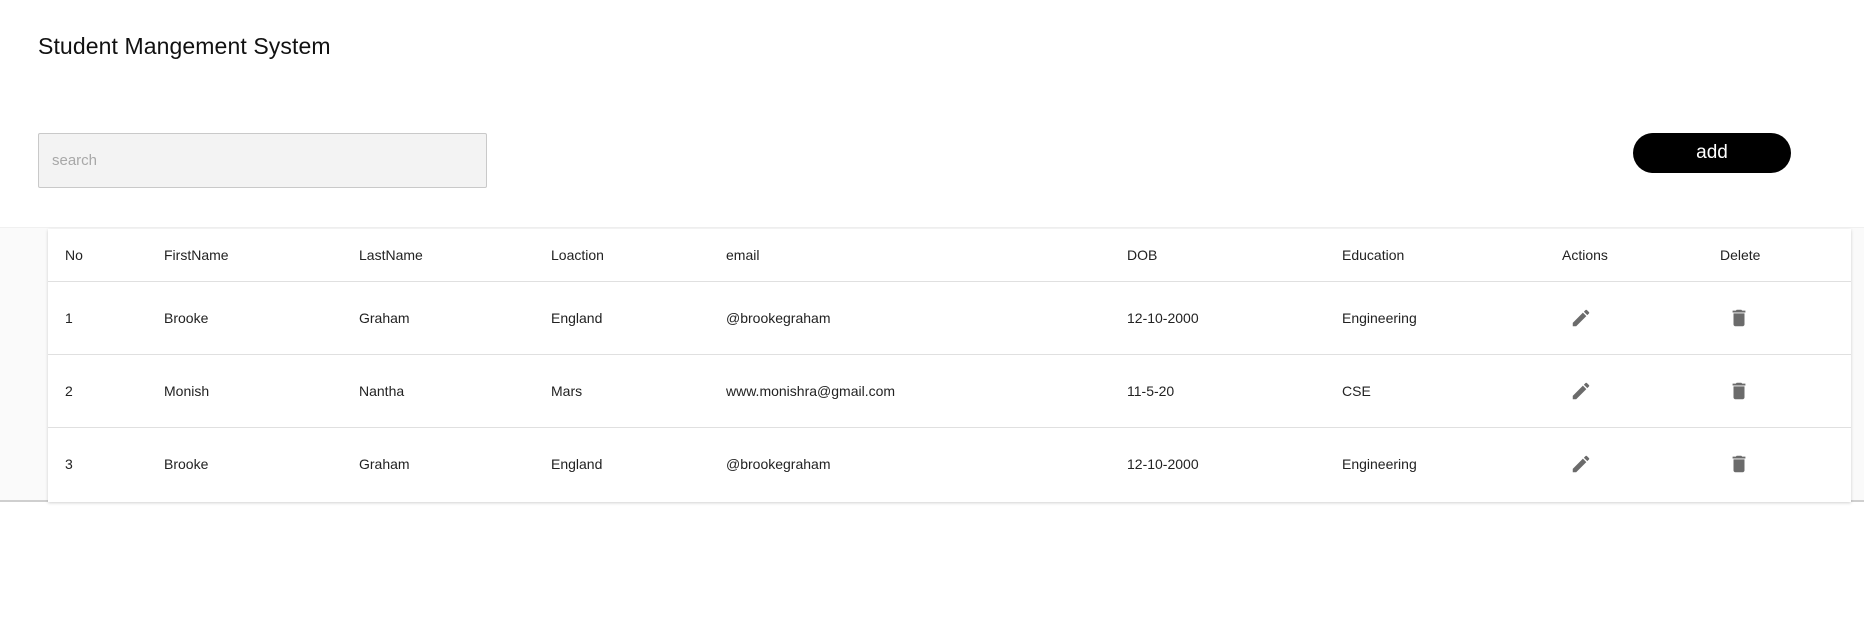 The image size is (1864, 617). I want to click on column-header-delete: Delete, so click(1777, 255).